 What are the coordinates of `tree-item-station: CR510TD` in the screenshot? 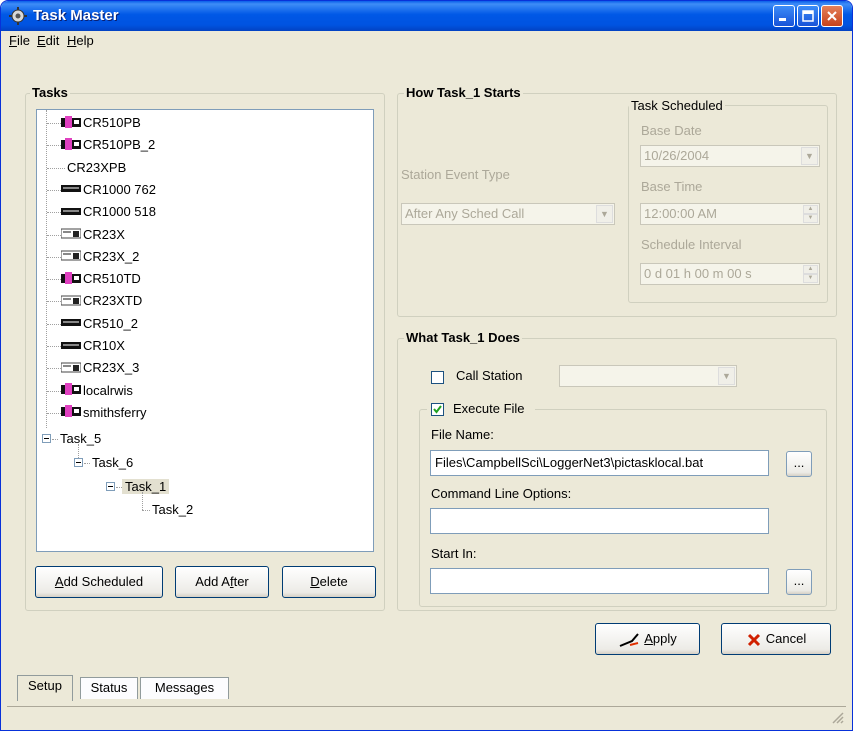 It's located at (101, 279).